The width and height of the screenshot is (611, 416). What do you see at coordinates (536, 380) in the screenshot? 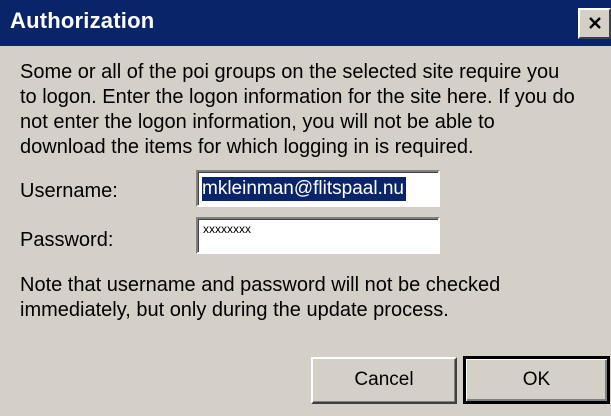
I see `ok-button: OK` at bounding box center [536, 380].